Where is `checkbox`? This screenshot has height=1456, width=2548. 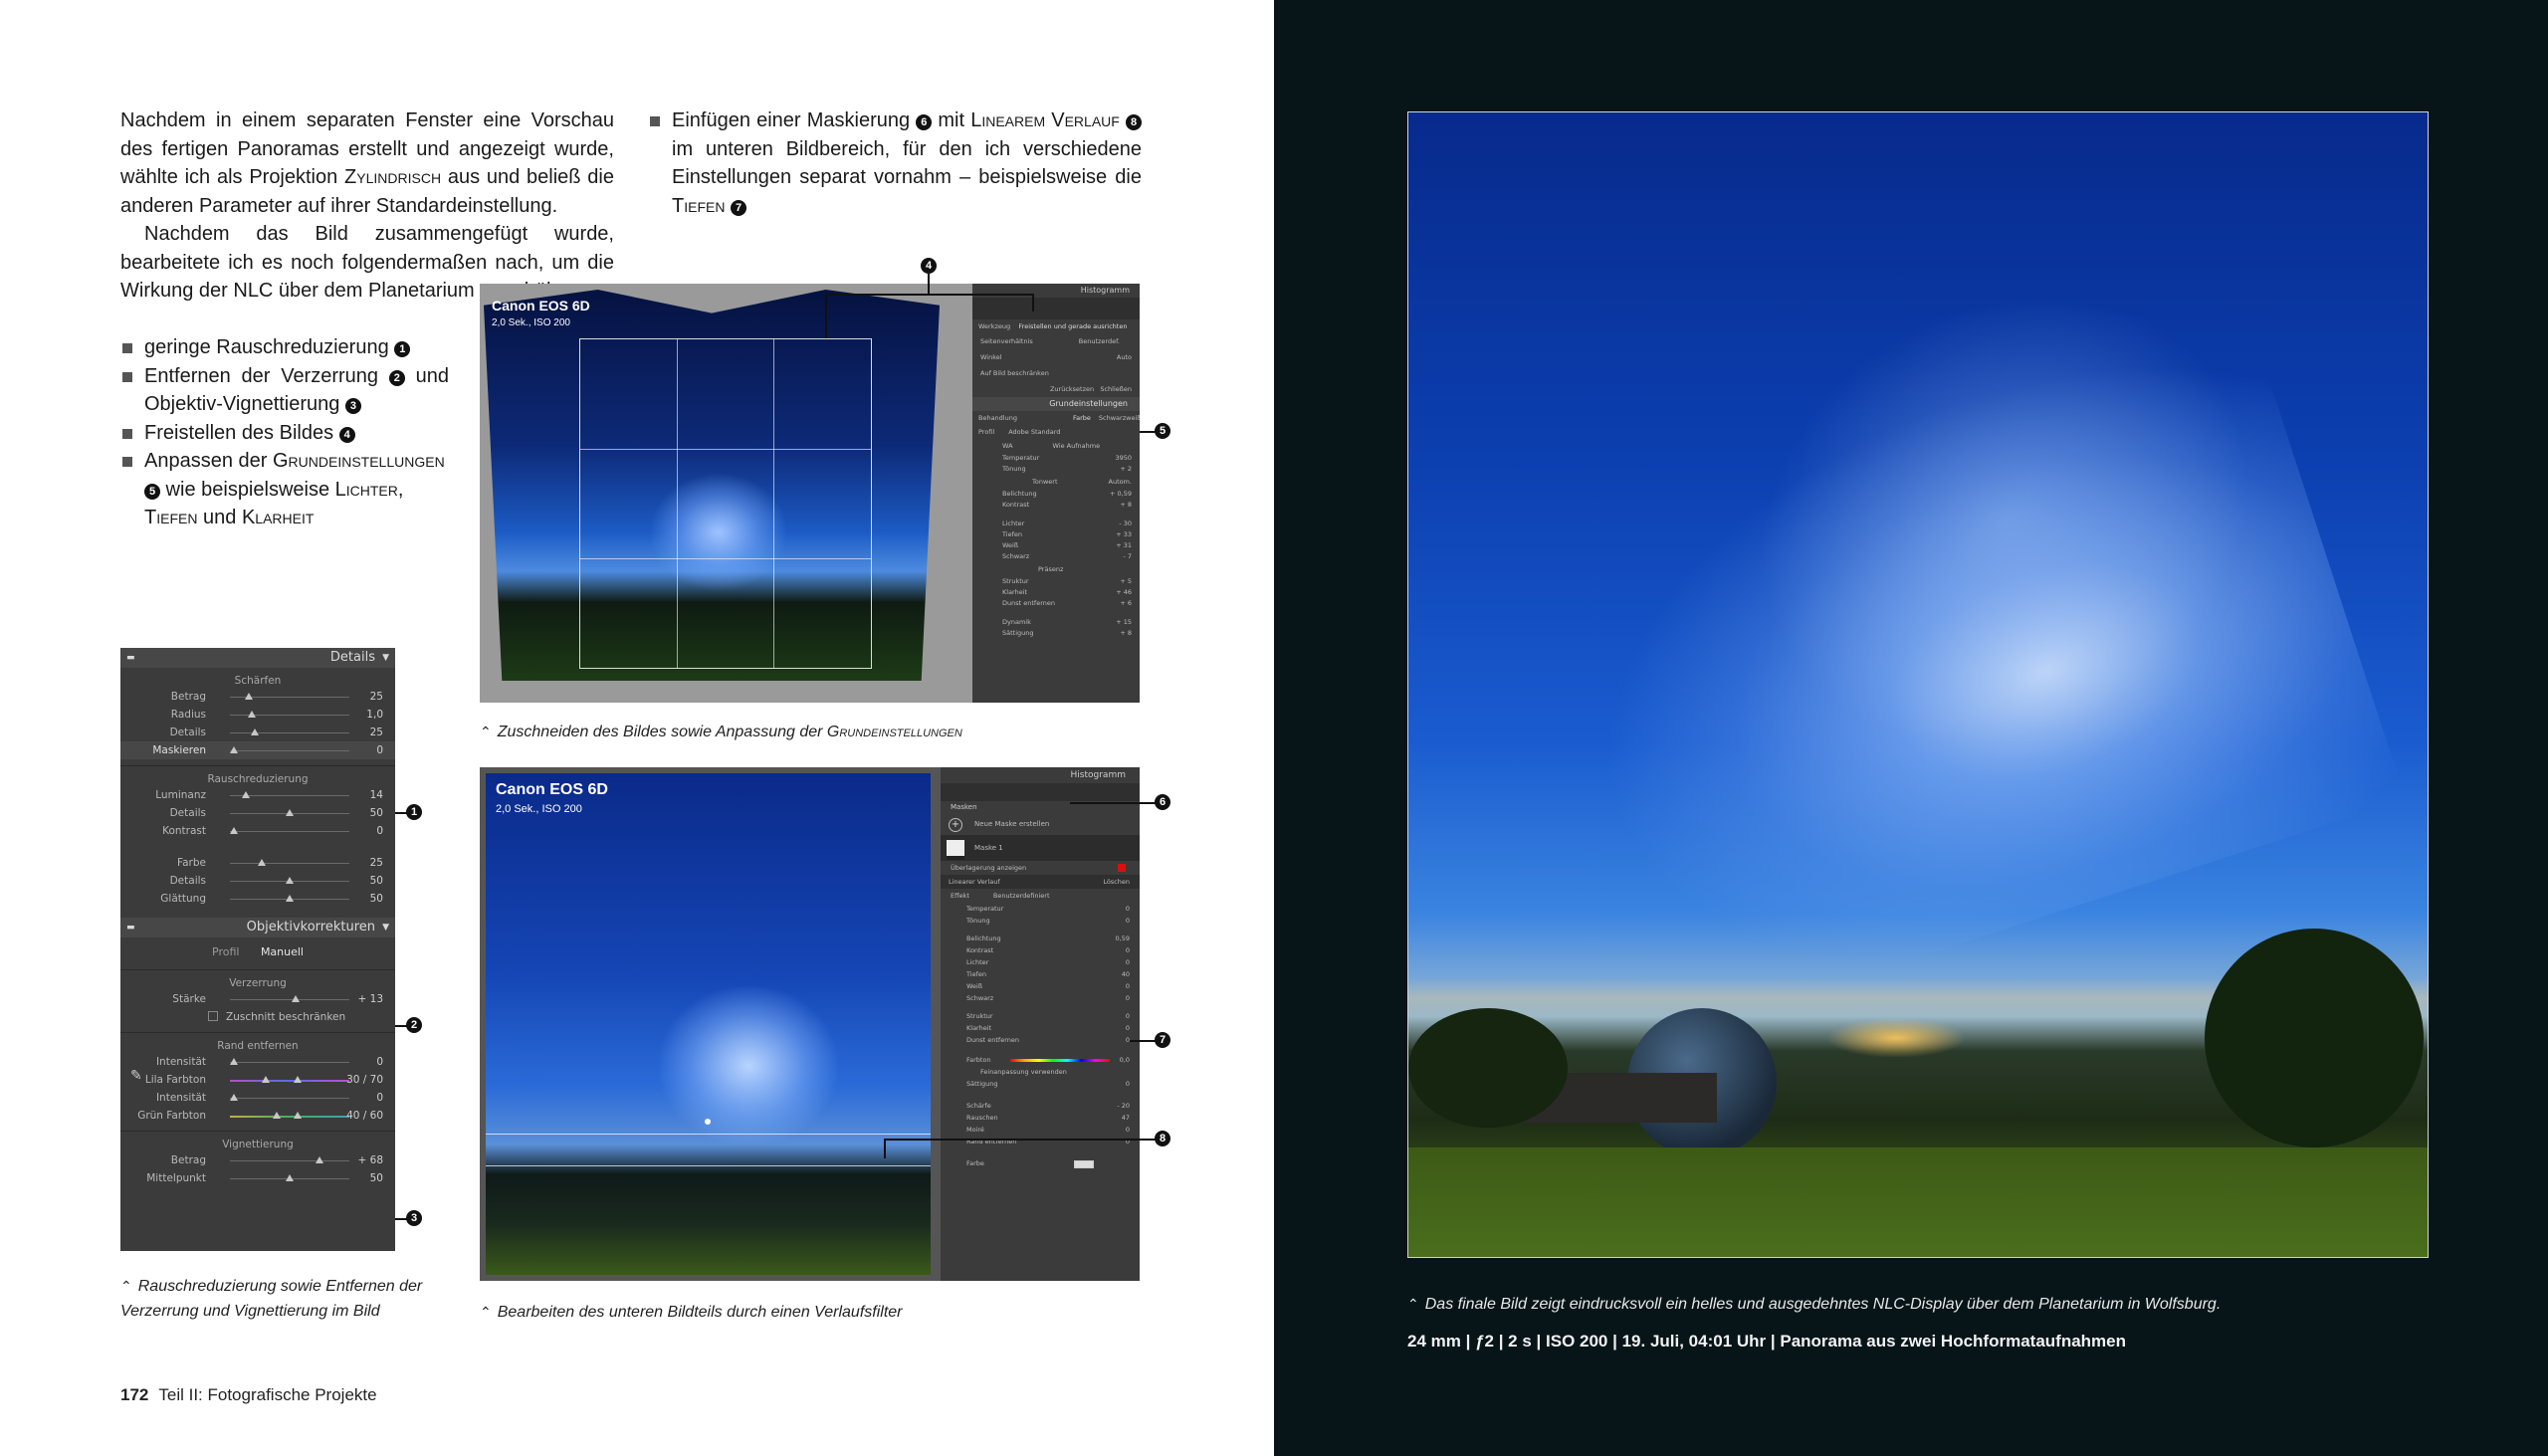
checkbox is located at coordinates (213, 1016).